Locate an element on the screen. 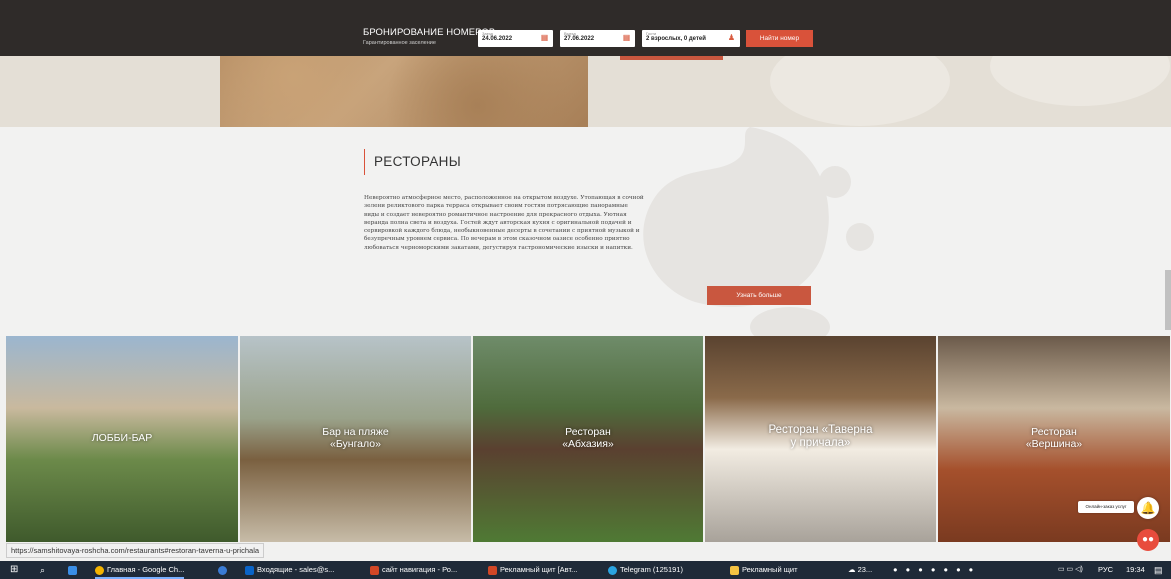 Image resolution: width=1171 pixels, height=579 pixels. guests-field: Гости 2 взрослых, 0 детей ♟ is located at coordinates (691, 38).